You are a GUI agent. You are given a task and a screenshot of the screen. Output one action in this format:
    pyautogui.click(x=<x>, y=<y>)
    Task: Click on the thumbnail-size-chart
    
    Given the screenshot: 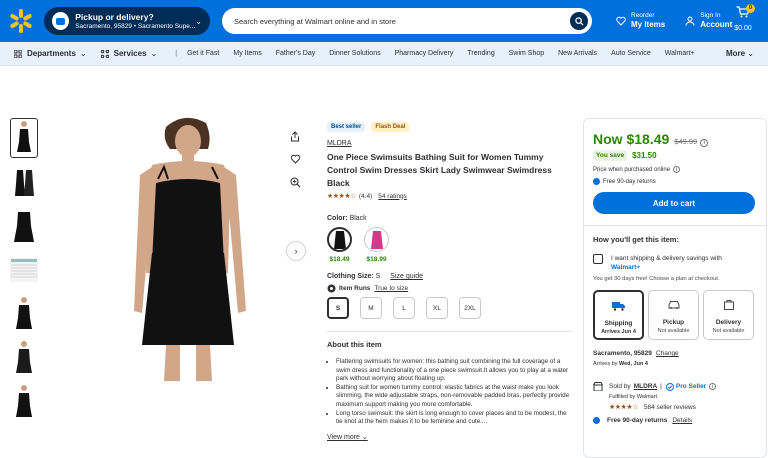 What is the action you would take?
    pyautogui.click(x=24, y=270)
    